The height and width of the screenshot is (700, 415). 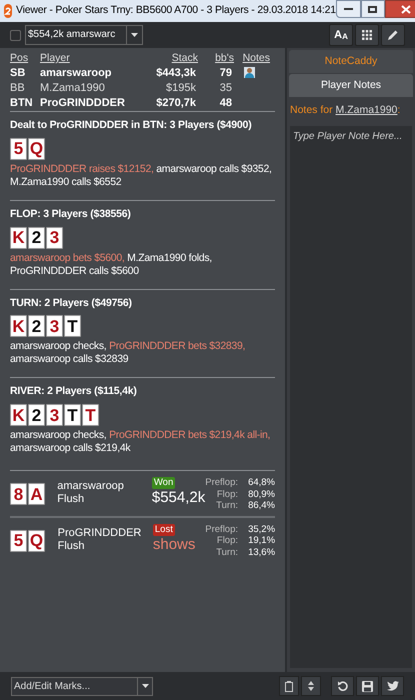 I want to click on equity-value: 80,9%, so click(x=261, y=494).